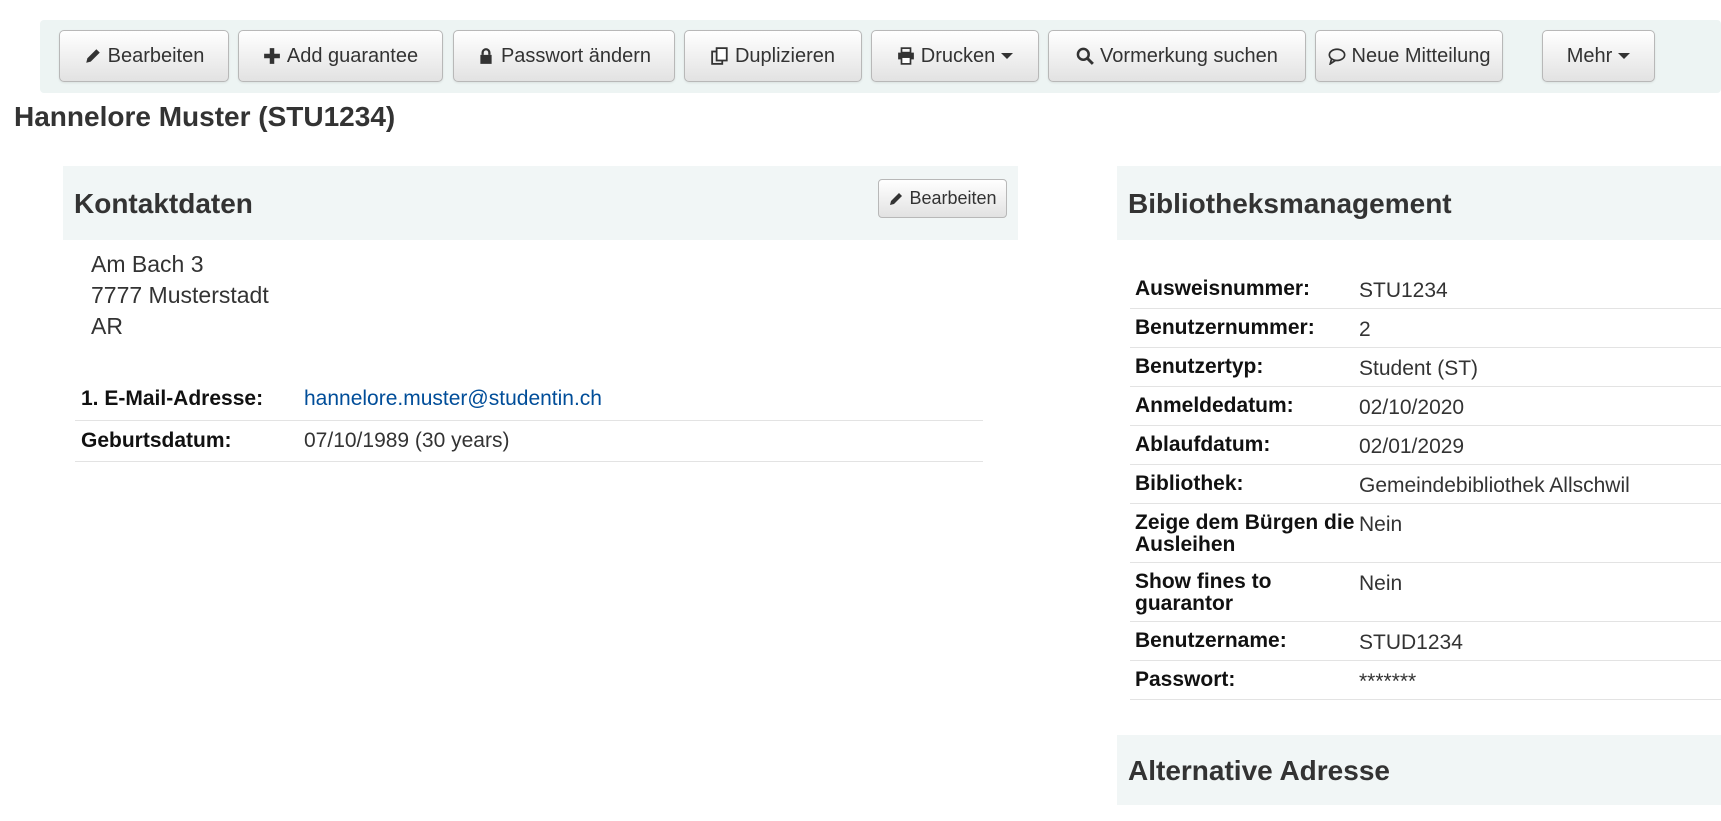 Image resolution: width=1721 pixels, height=821 pixels. I want to click on field-label: Bibliothek:, so click(1244, 484).